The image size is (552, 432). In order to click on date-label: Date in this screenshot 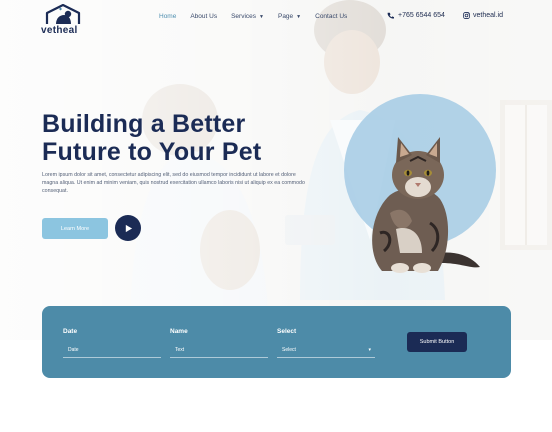, I will do `click(70, 331)`.